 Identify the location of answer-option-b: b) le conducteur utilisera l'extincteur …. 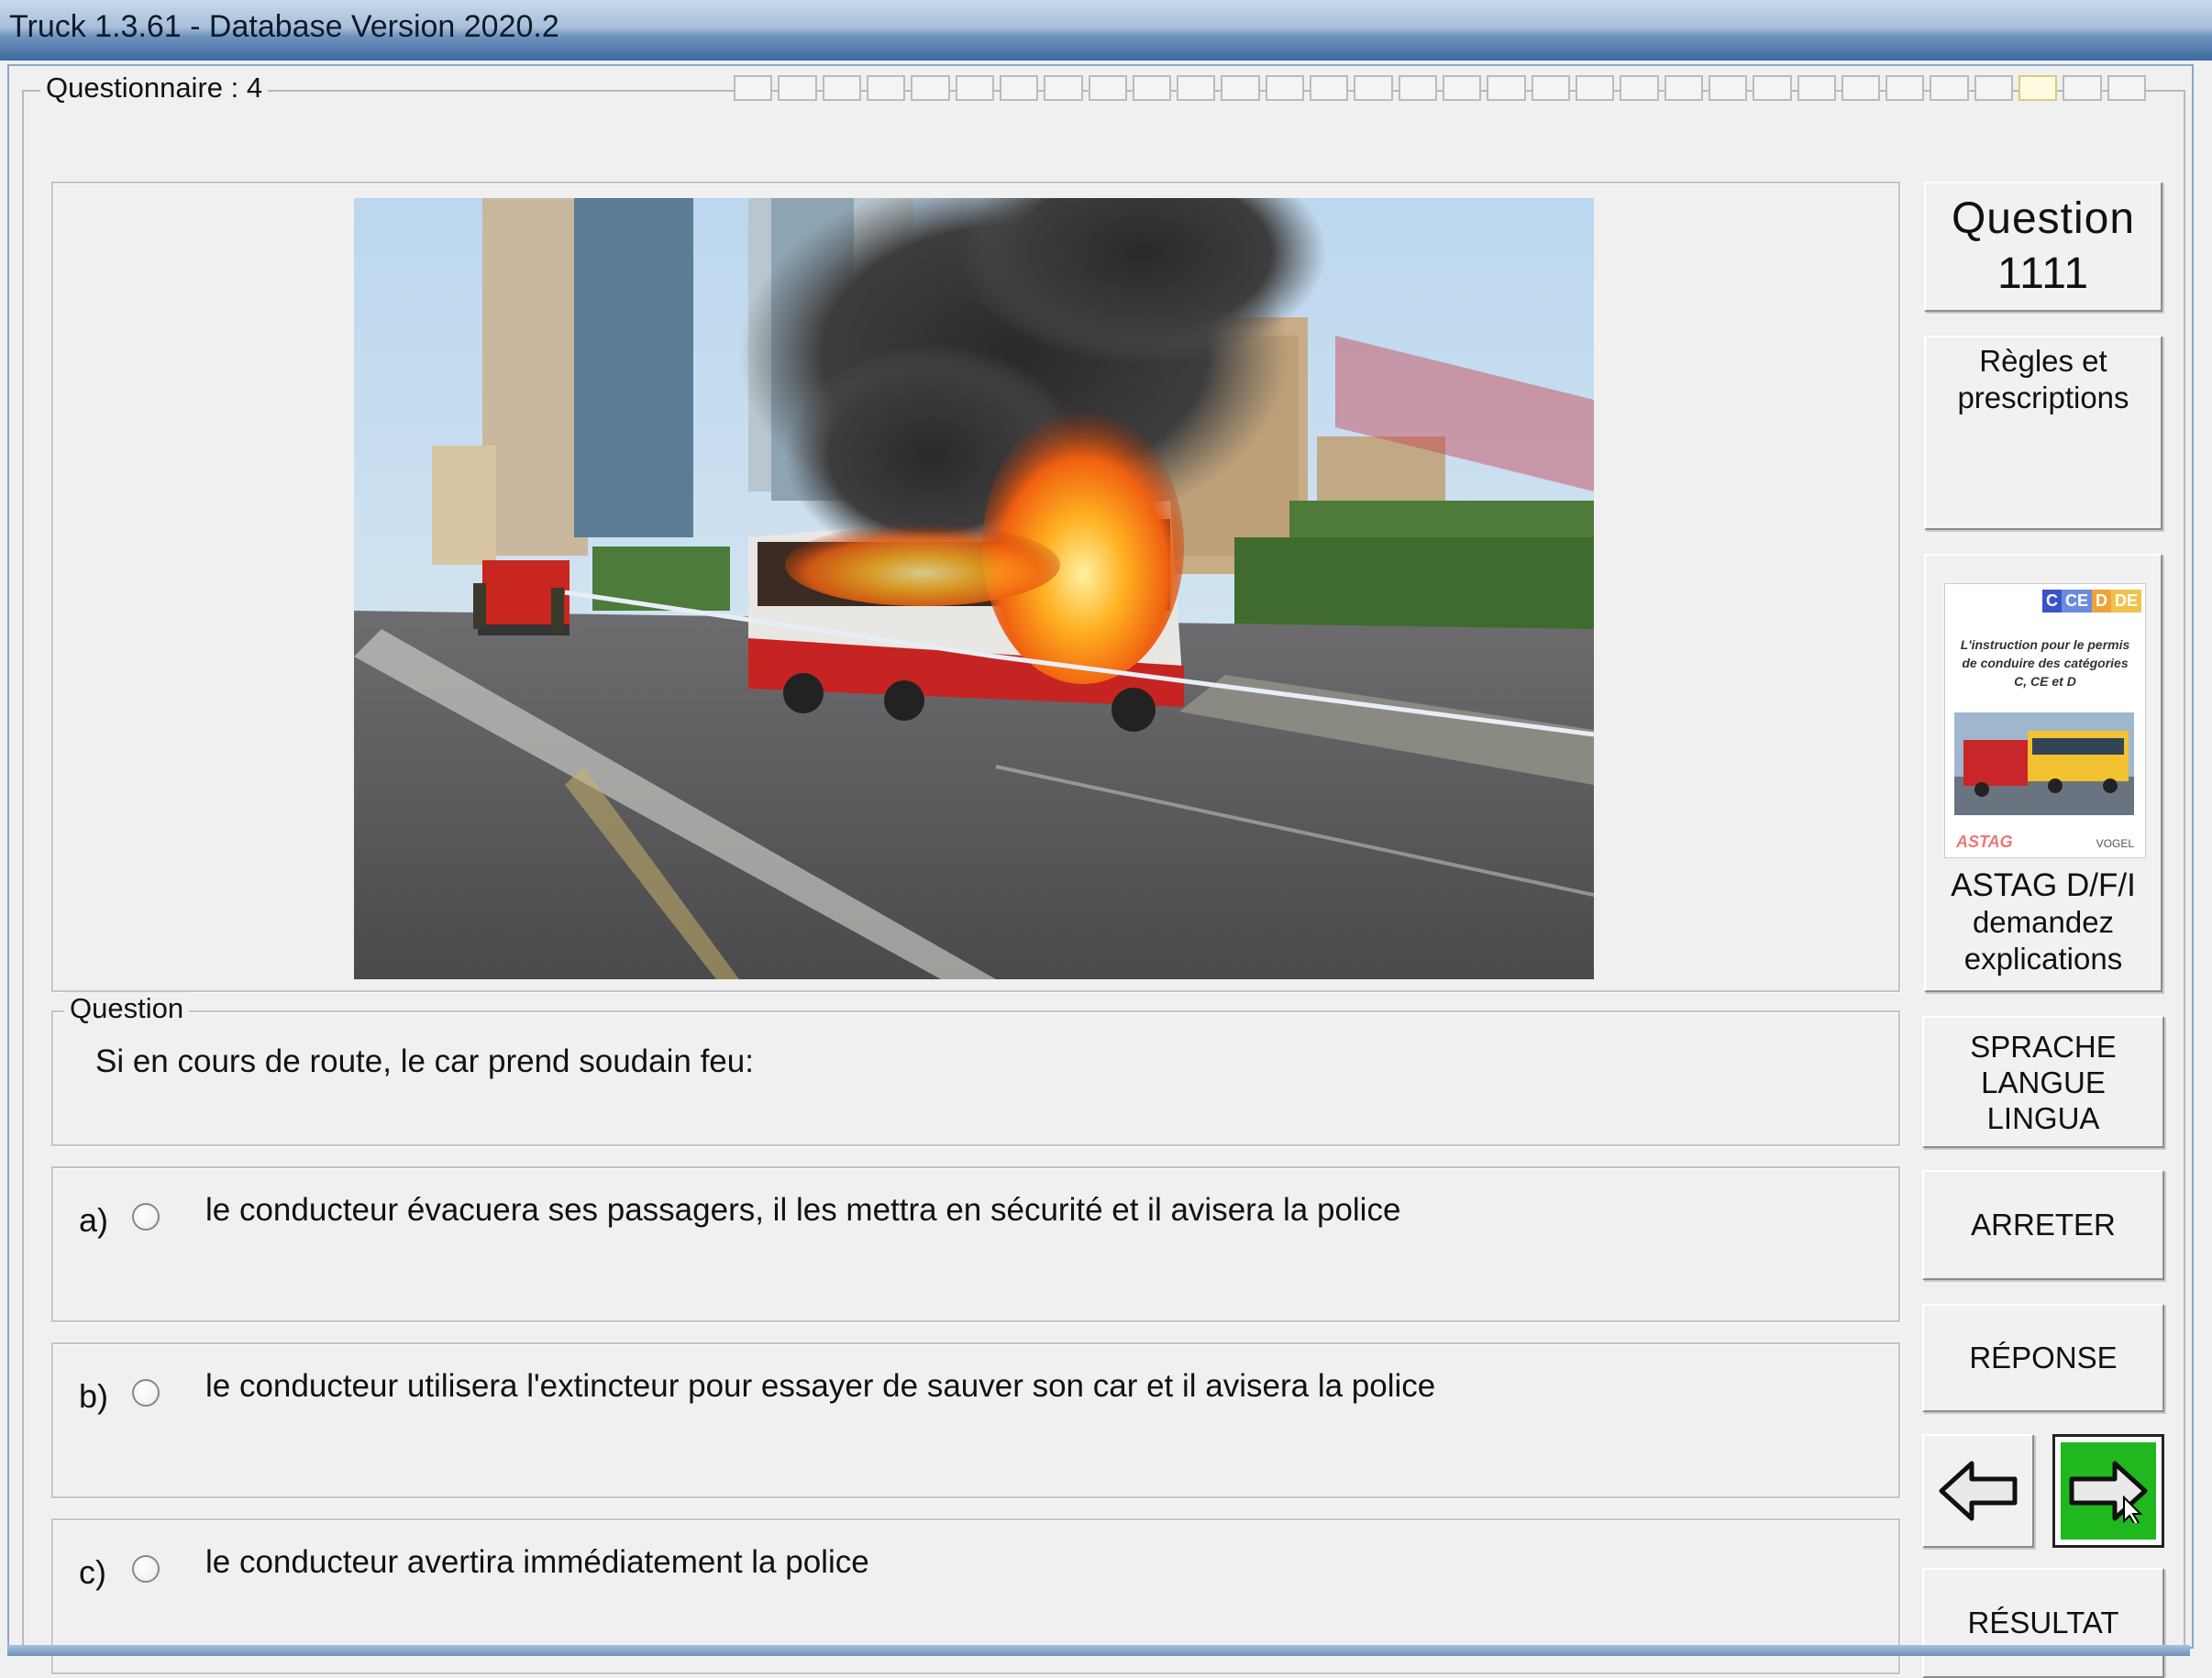
(976, 1420).